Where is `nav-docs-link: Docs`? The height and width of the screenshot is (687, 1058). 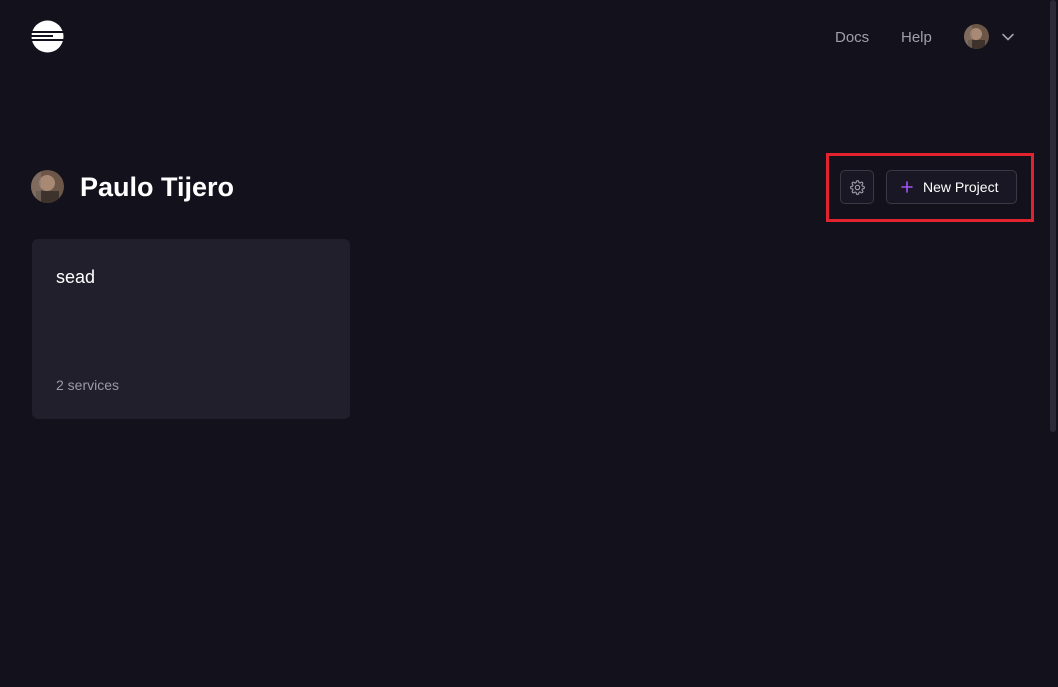
nav-docs-link: Docs is located at coordinates (852, 37).